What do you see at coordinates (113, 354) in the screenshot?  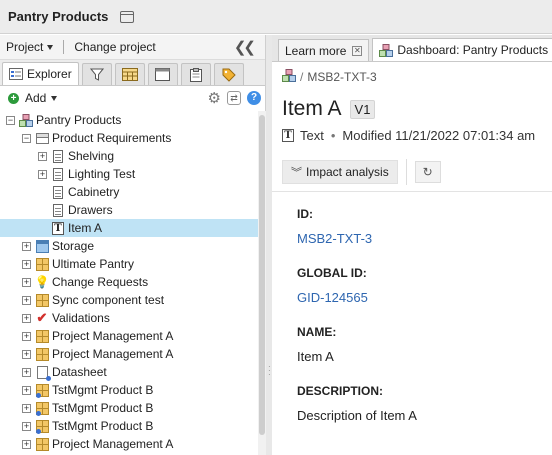 I see `tree-node-label: Project Management A` at bounding box center [113, 354].